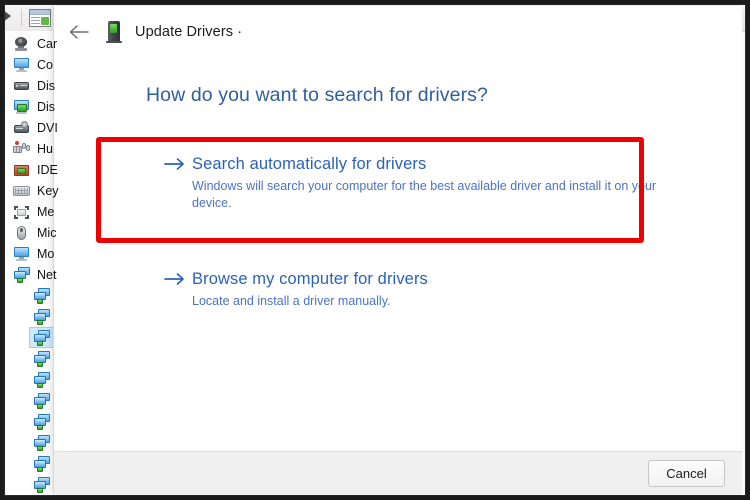  What do you see at coordinates (47, 232) in the screenshot?
I see `tree-item-label: Mic` at bounding box center [47, 232].